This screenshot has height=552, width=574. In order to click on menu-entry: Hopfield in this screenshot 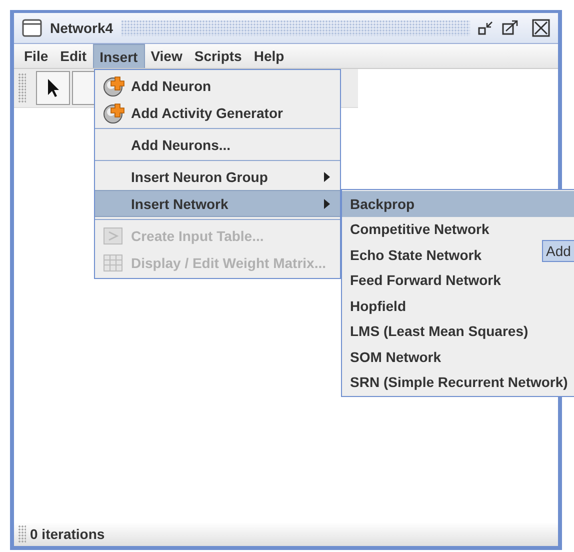, I will do `click(376, 305)`.